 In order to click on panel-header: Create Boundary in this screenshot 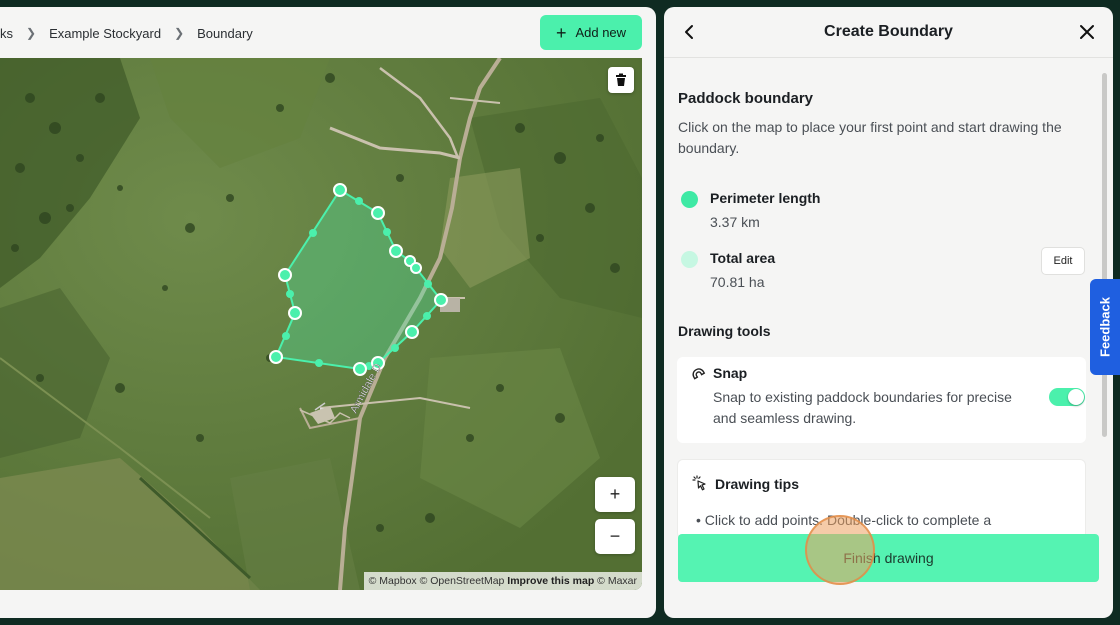, I will do `click(888, 32)`.